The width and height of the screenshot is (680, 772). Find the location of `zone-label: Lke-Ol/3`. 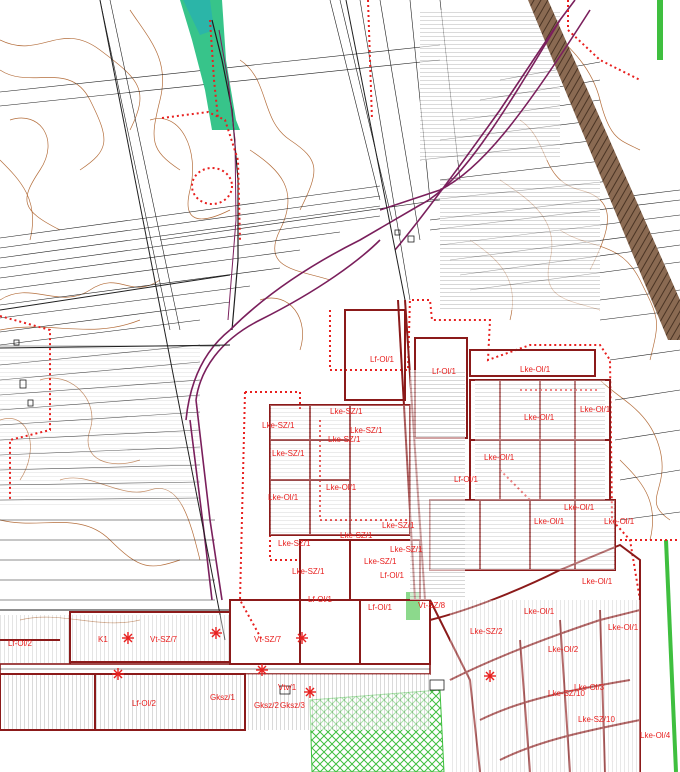

zone-label: Lke-Ol/3 is located at coordinates (589, 687).